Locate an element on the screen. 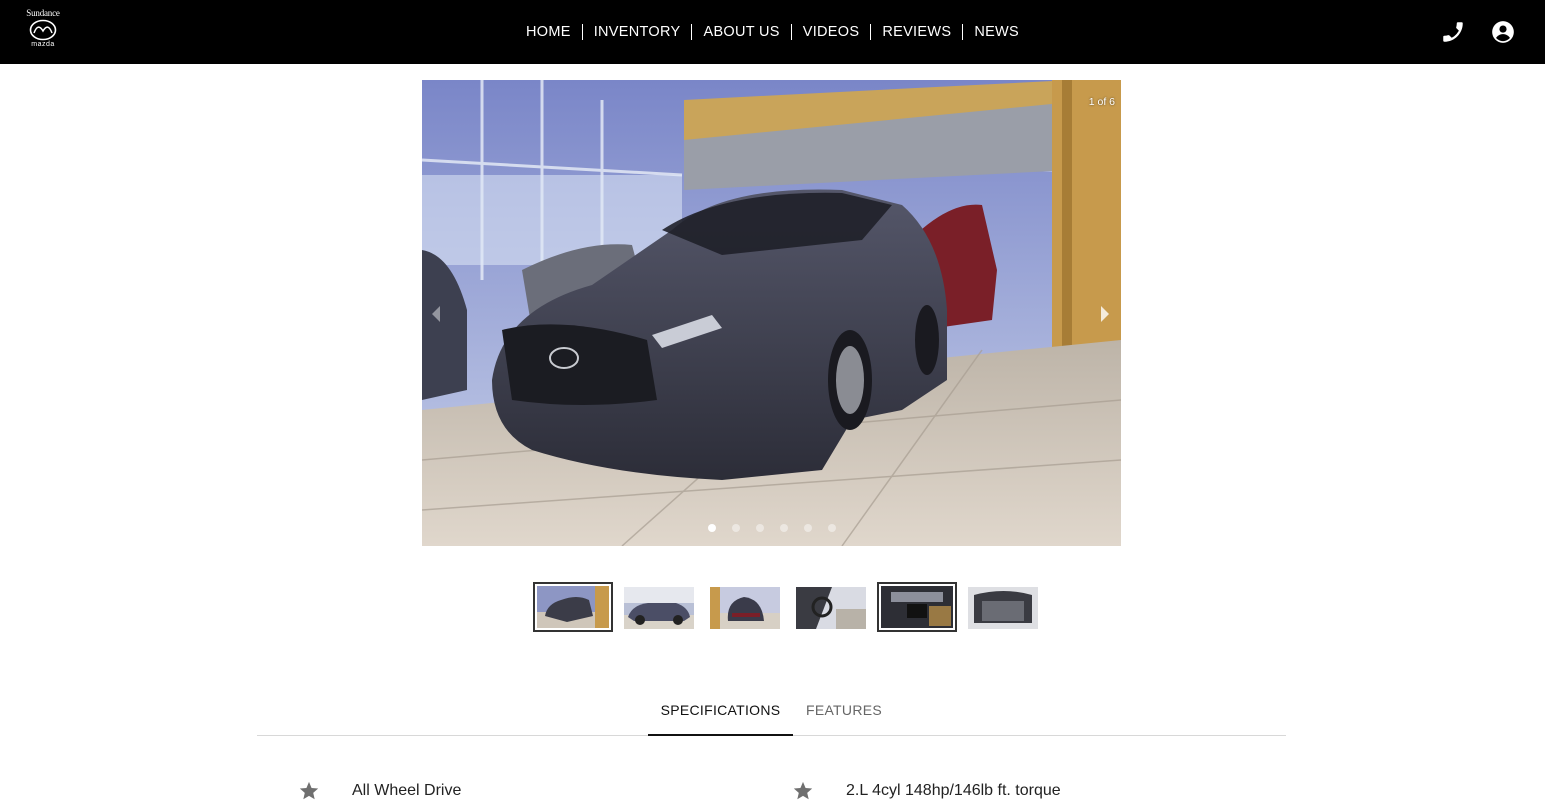  chevron-left-icon is located at coordinates (436, 314).